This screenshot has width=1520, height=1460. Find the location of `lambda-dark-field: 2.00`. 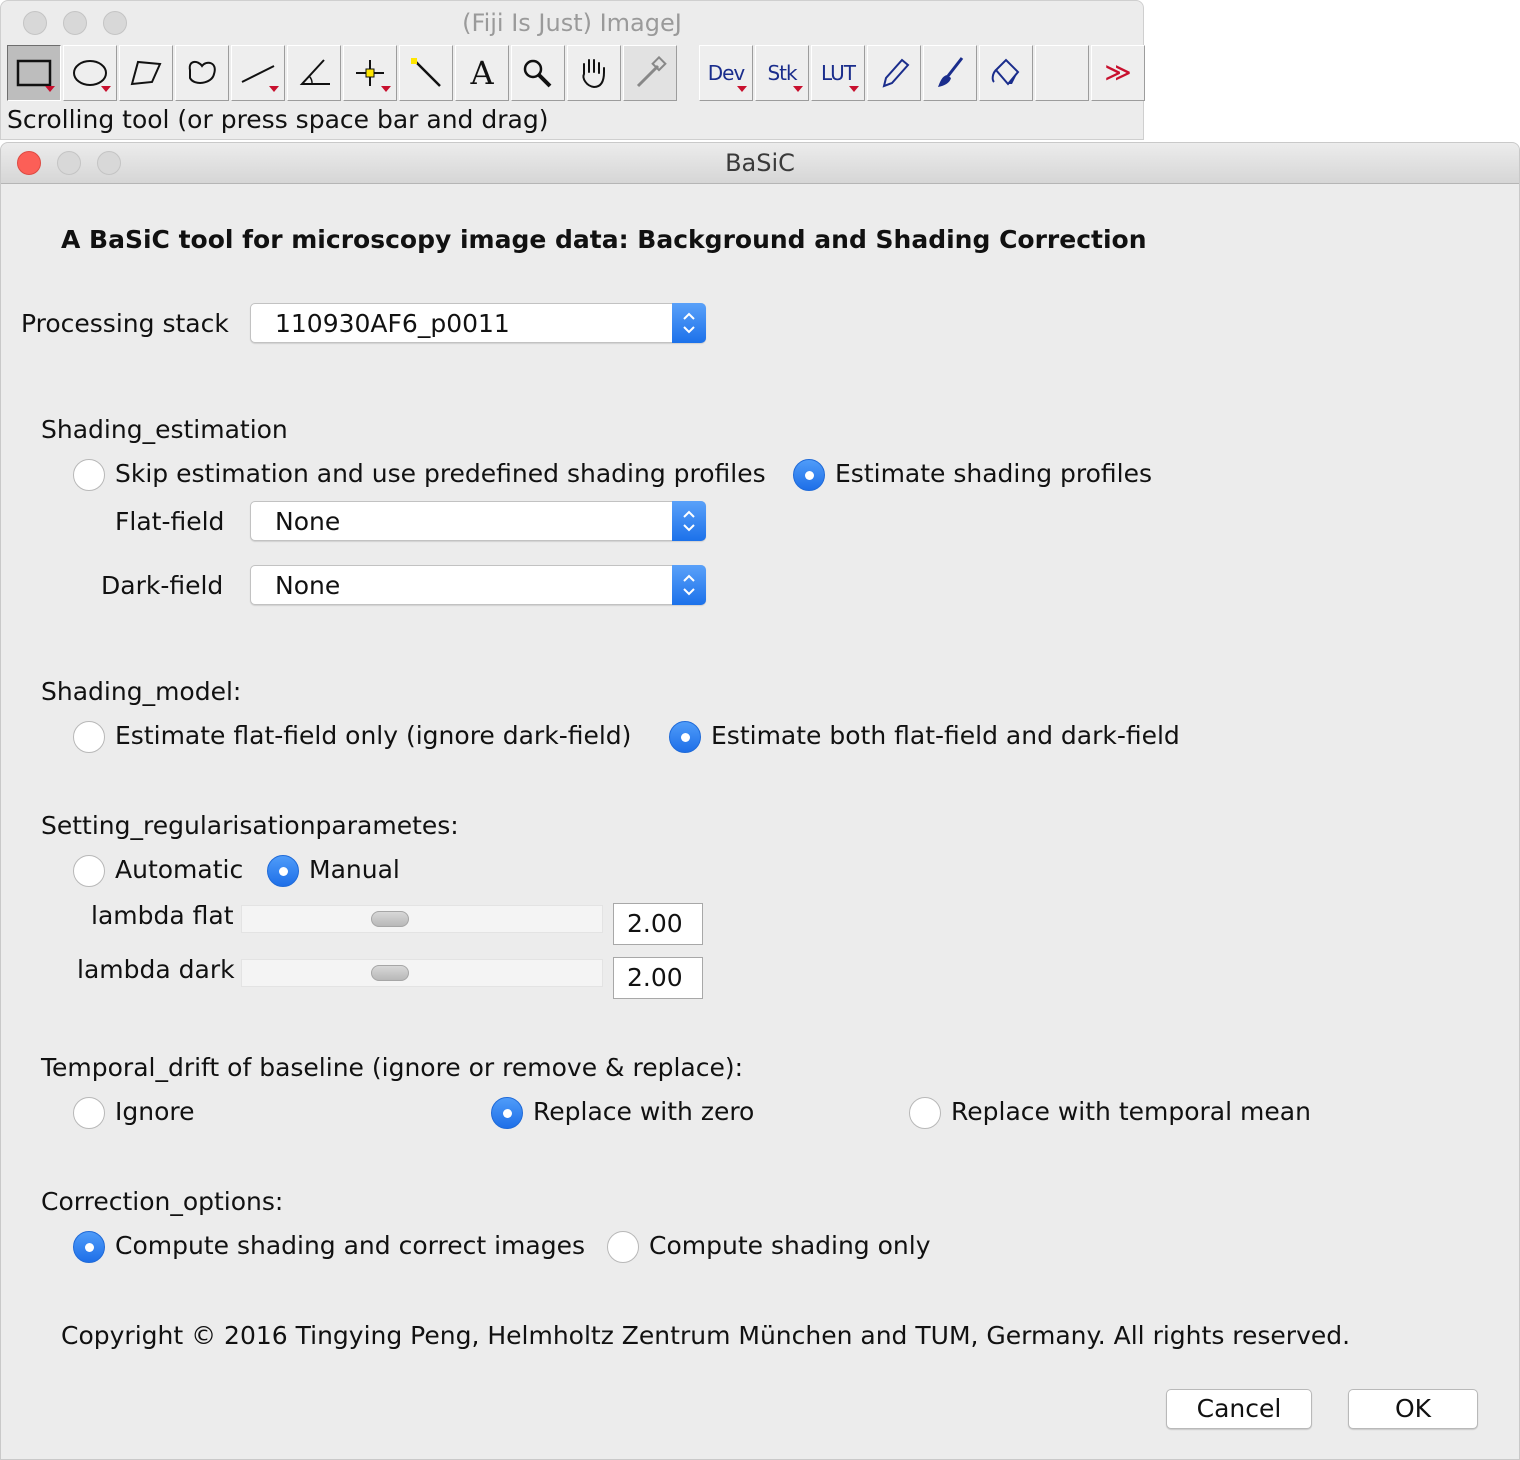

lambda-dark-field: 2.00 is located at coordinates (658, 978).